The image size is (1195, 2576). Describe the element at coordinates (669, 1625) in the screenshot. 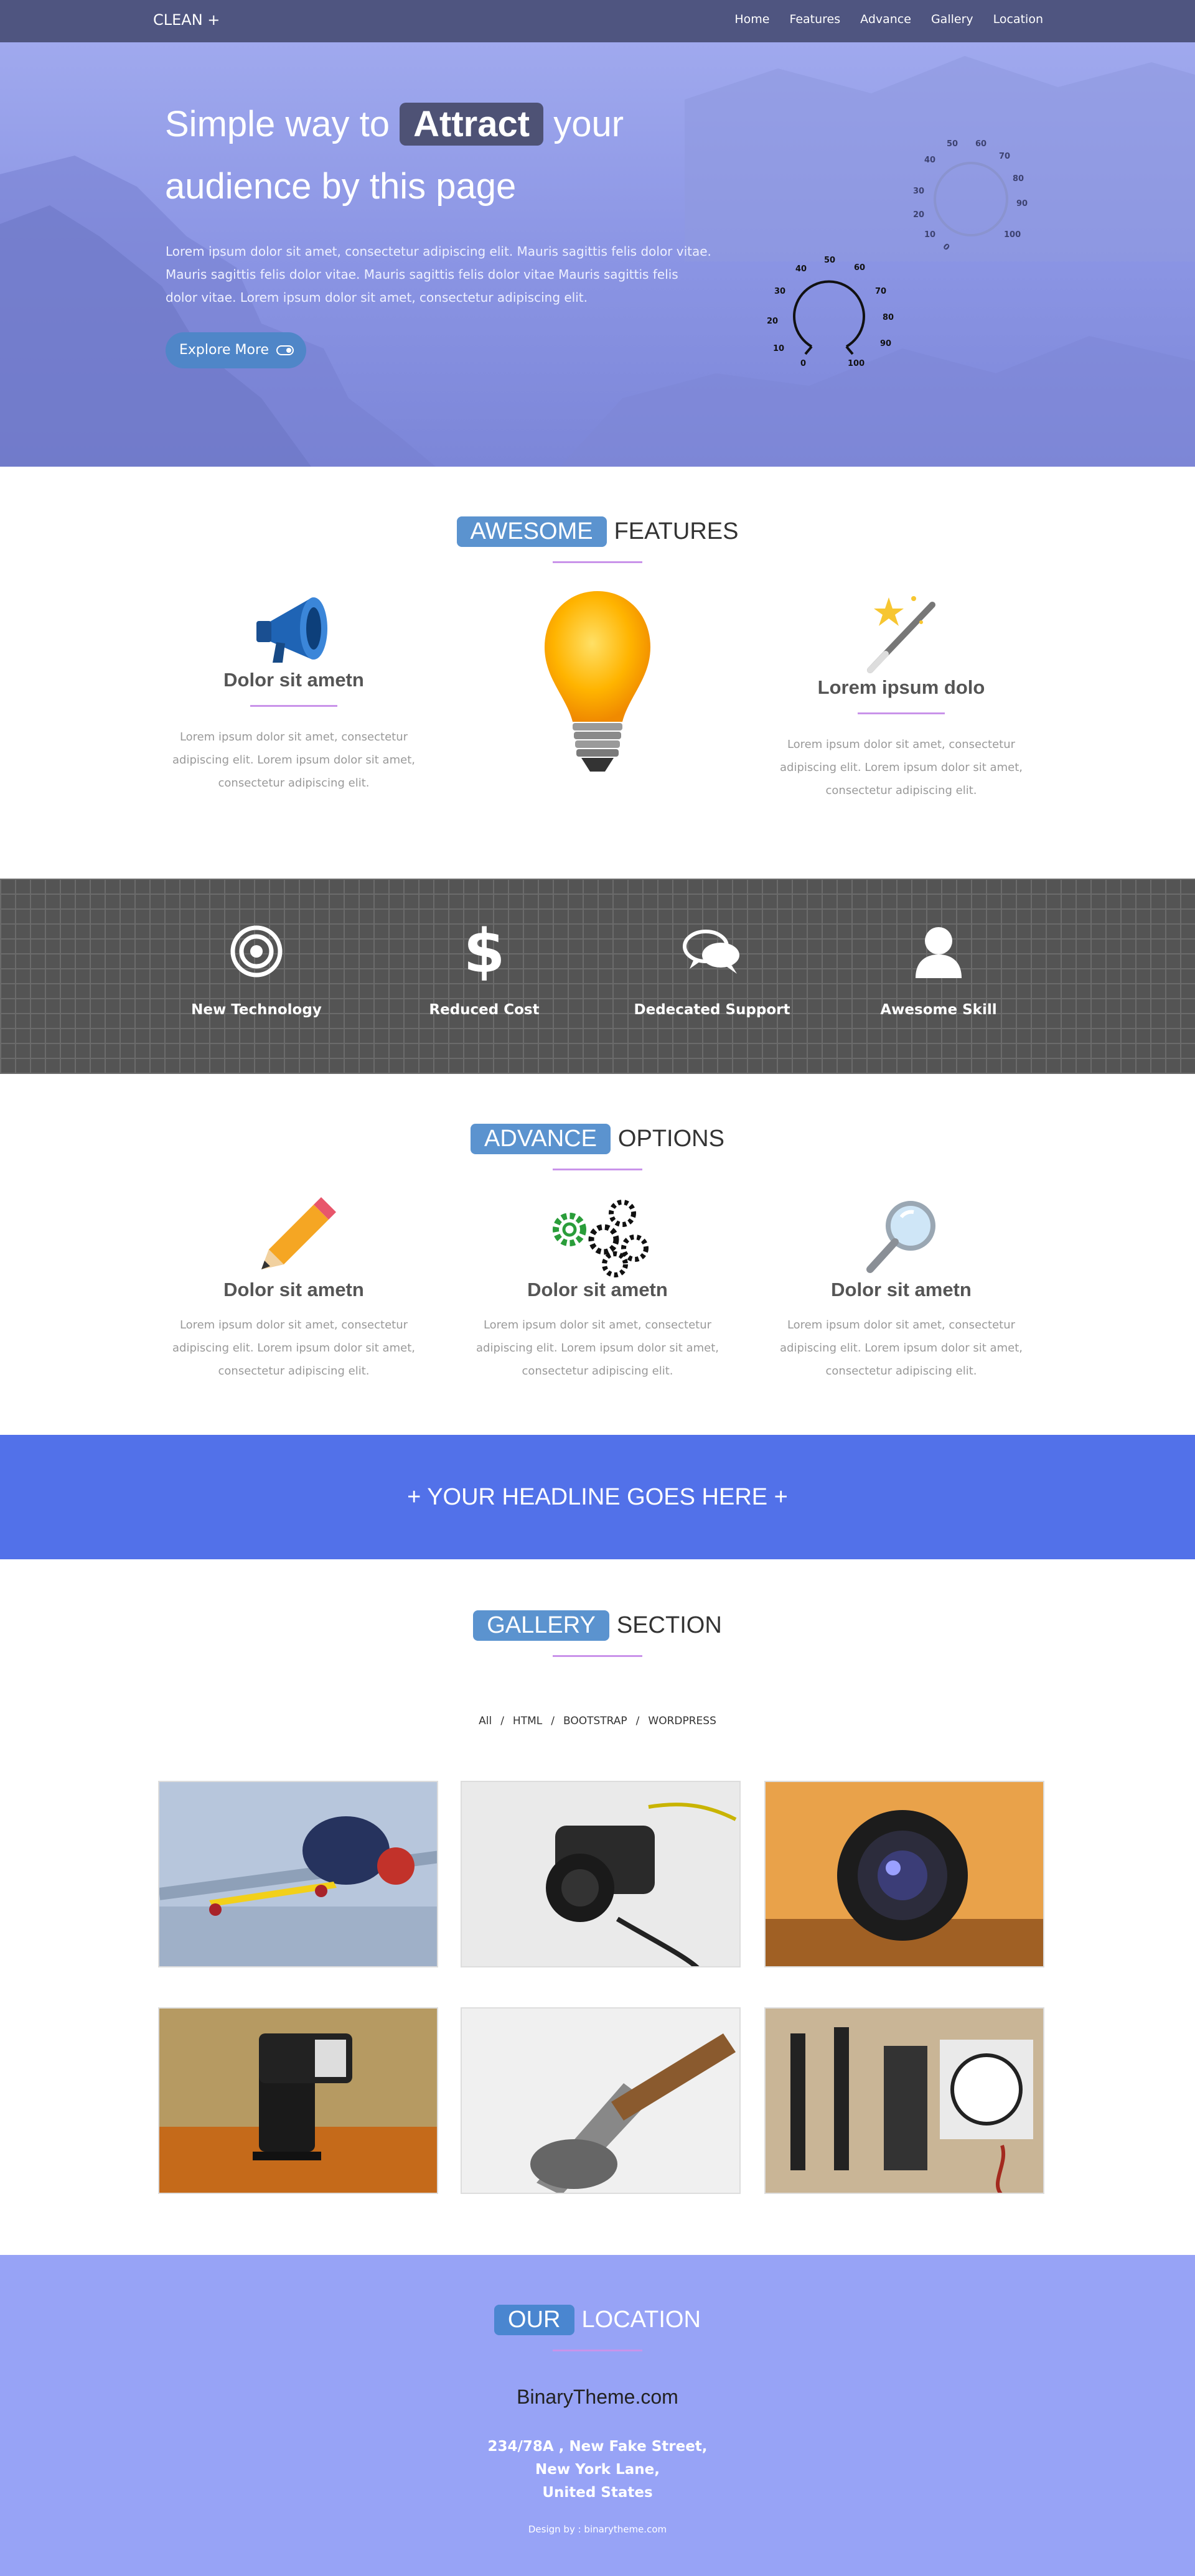

I see `gallery-heading-rest: SECTION` at that location.